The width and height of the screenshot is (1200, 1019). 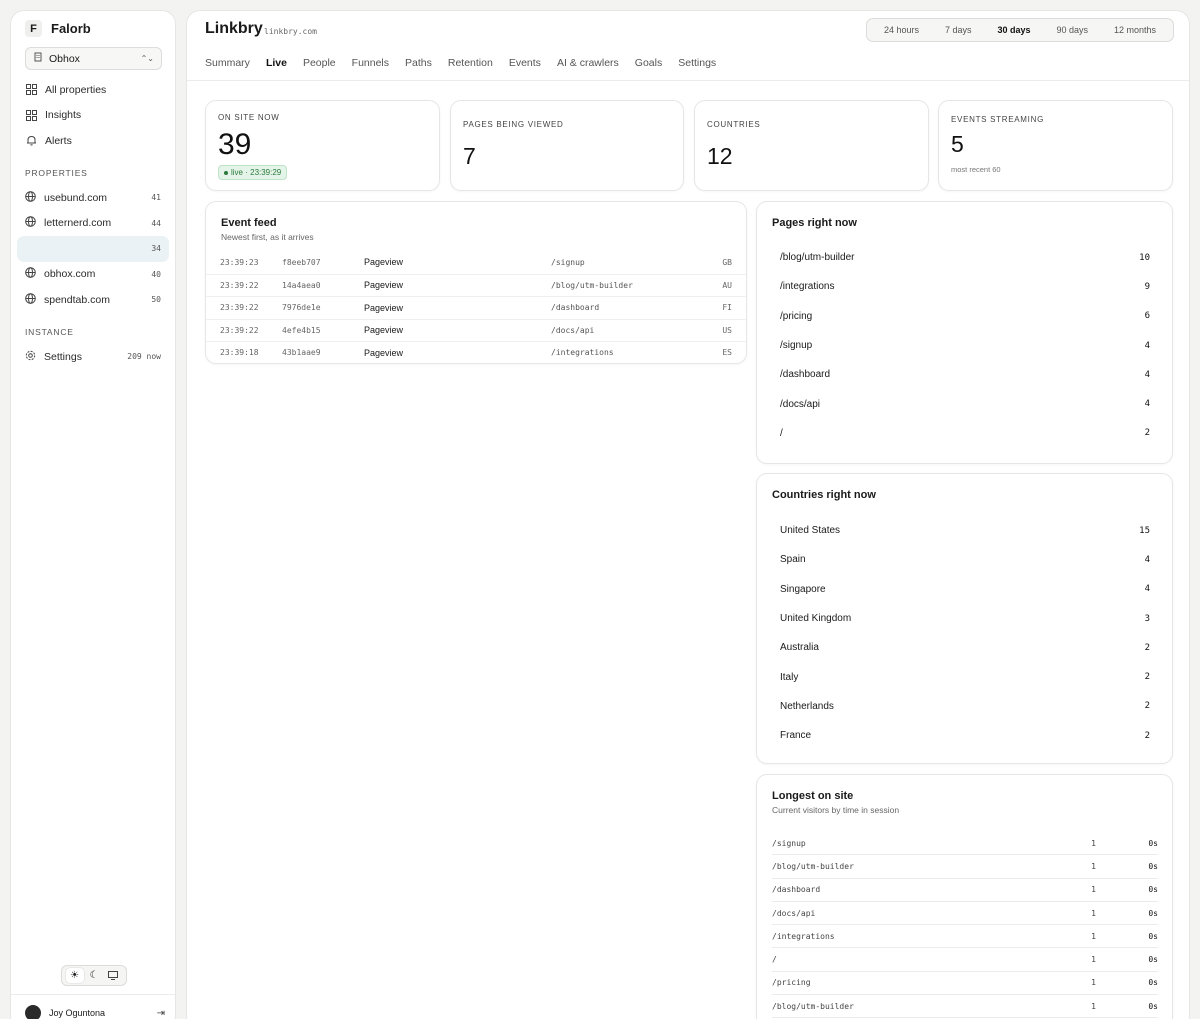 I want to click on tab-summary: Summary, so click(x=227, y=65).